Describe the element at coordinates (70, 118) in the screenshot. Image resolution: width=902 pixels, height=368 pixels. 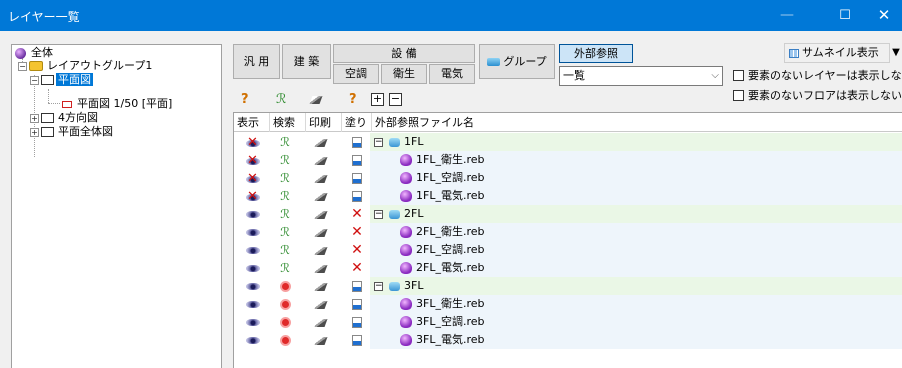
I see `tree-node-four-direction: 4方向図` at that location.